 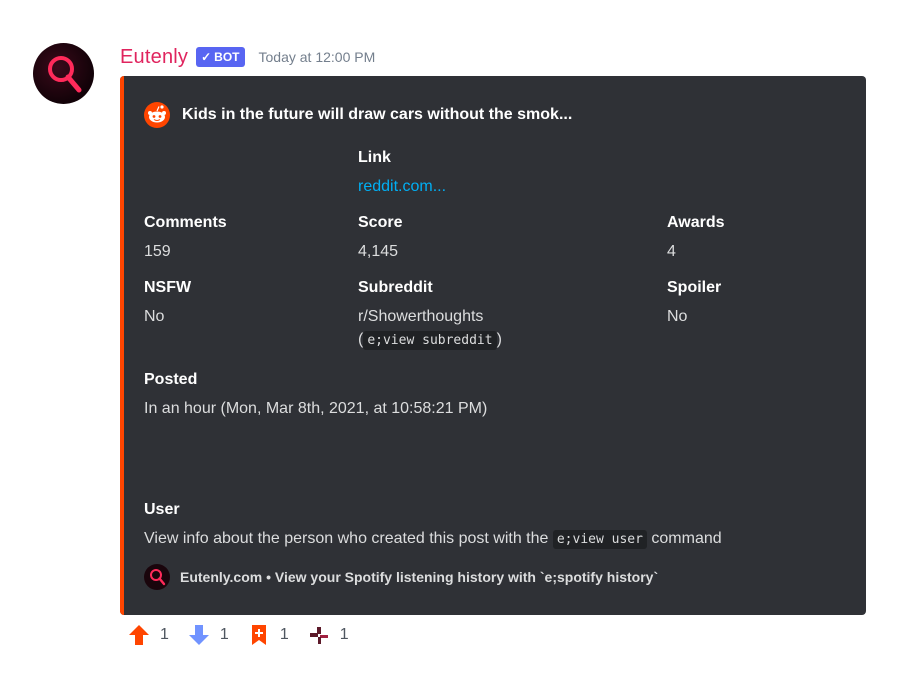 What do you see at coordinates (154, 57) in the screenshot?
I see `username: Eutenly` at bounding box center [154, 57].